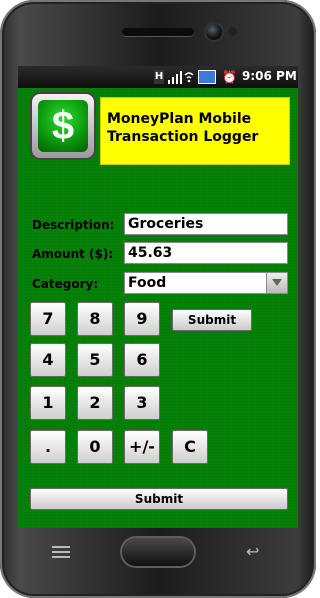 The height and width of the screenshot is (598, 320). I want to click on key-2: 2, so click(95, 403).